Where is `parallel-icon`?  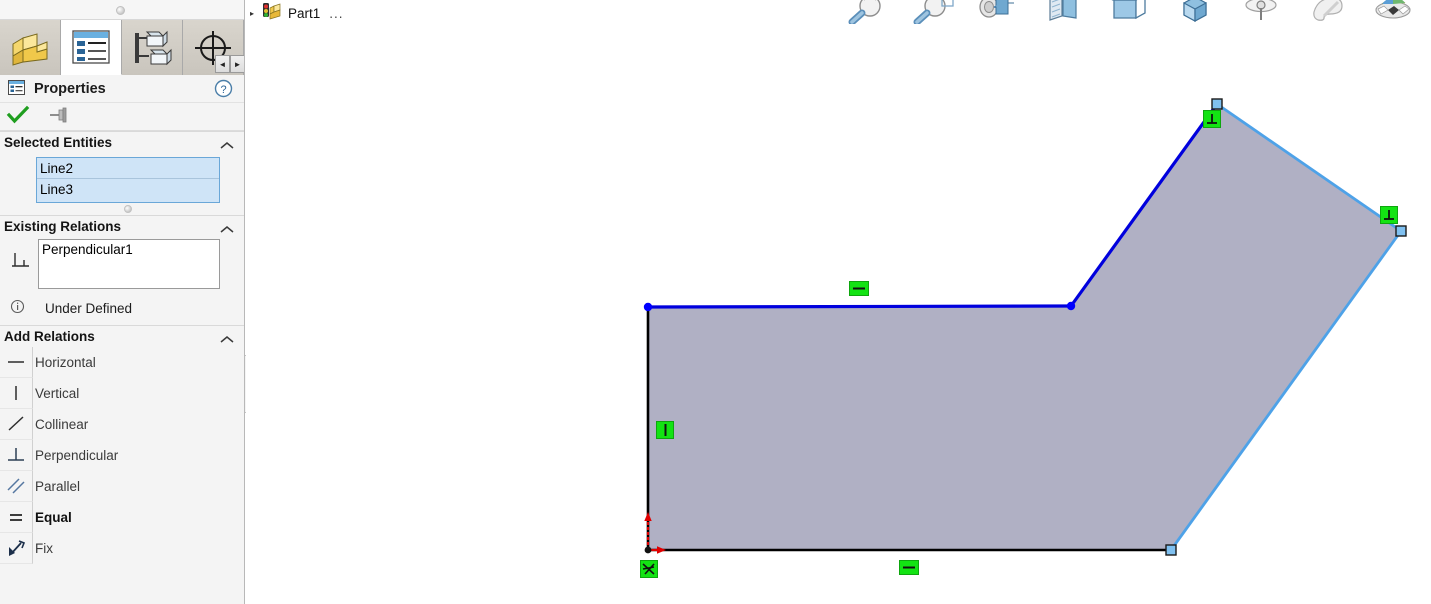 parallel-icon is located at coordinates (16, 486).